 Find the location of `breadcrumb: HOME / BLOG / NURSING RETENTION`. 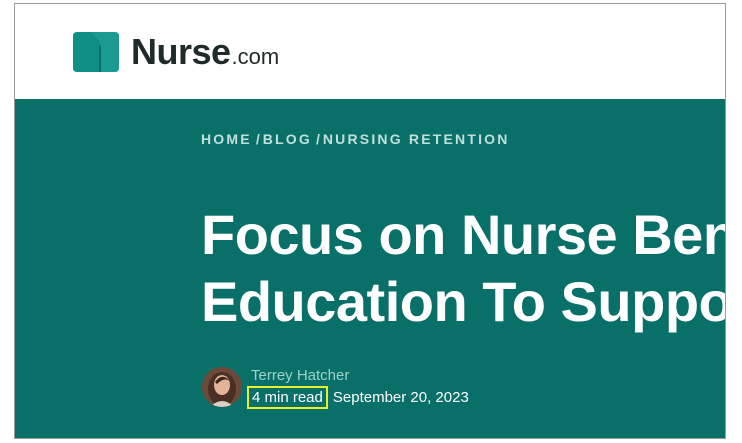

breadcrumb: HOME / BLOG / NURSING RETENTION is located at coordinates (355, 139).